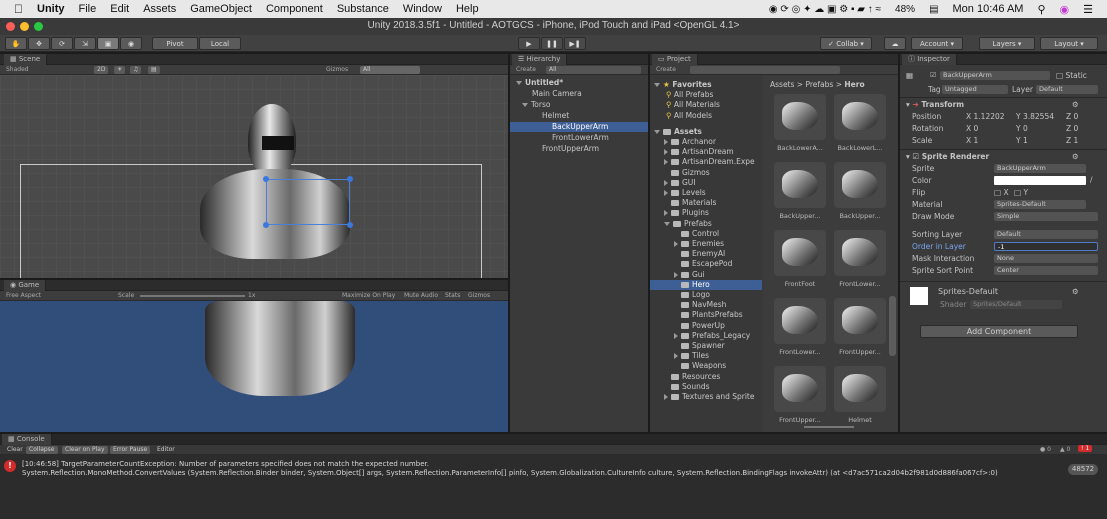  What do you see at coordinates (846, 43) in the screenshot?
I see `collab-button: ✓ Collab ▾` at bounding box center [846, 43].